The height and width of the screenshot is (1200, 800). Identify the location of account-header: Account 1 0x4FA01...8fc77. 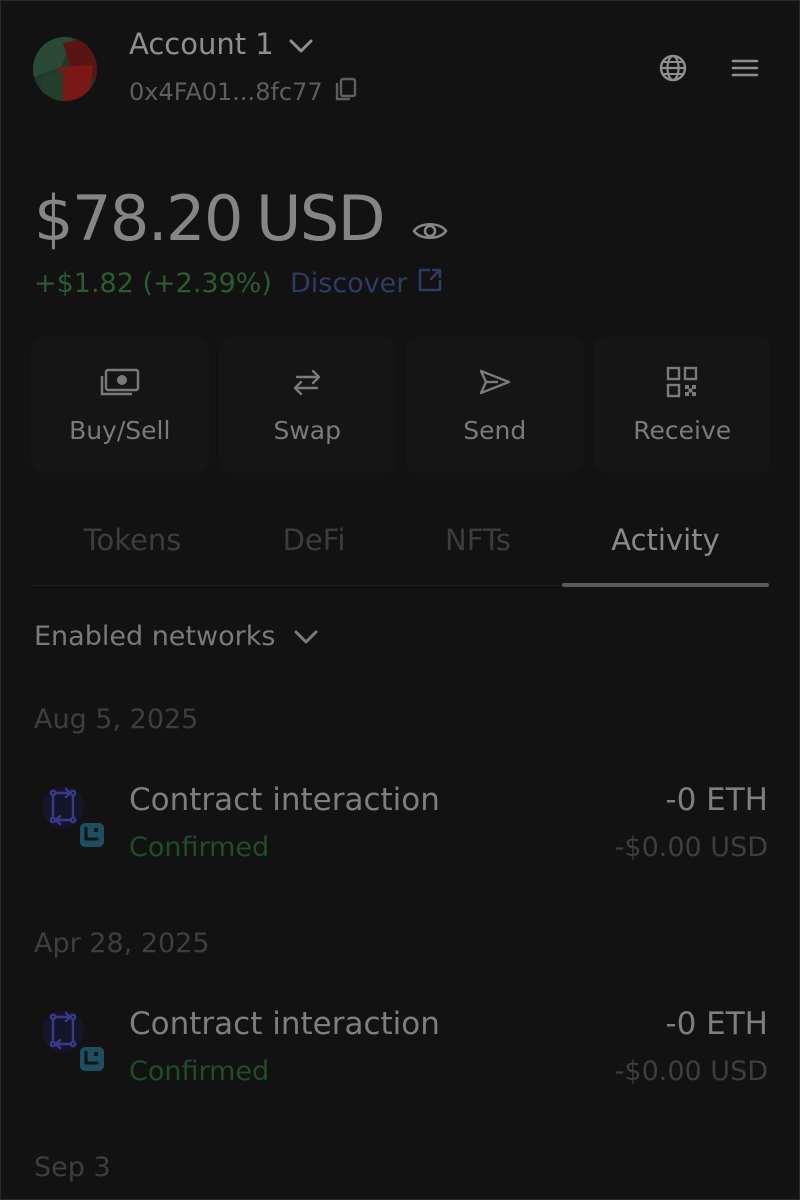
(400, 71).